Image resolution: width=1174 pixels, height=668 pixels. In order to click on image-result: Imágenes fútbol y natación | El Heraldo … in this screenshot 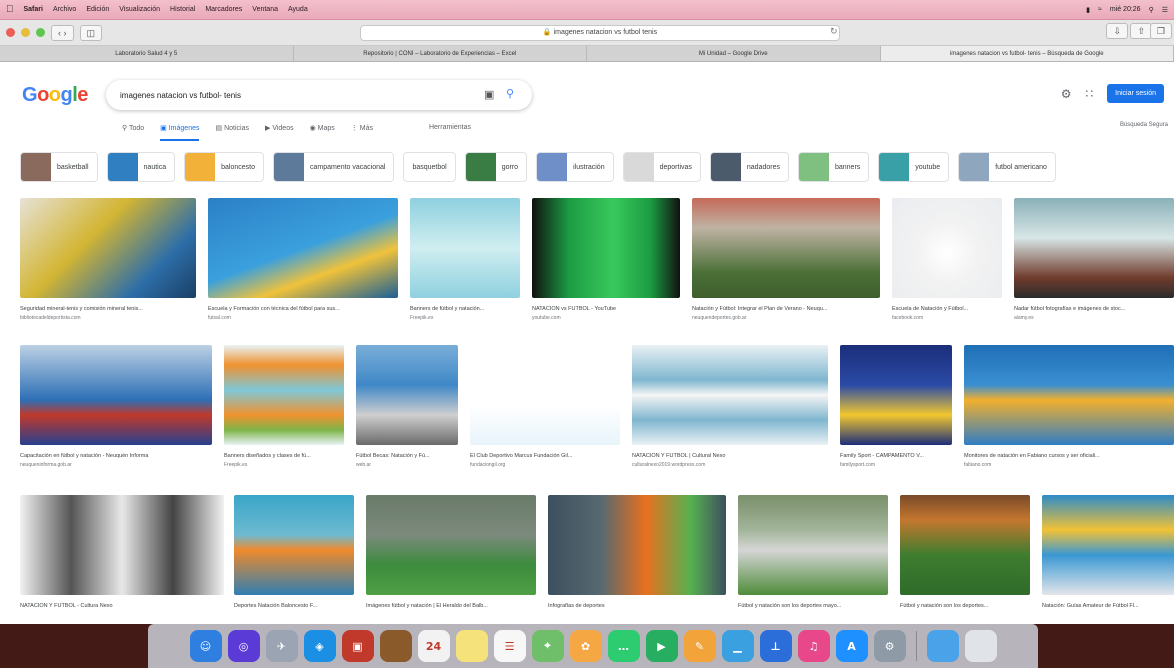, I will do `click(451, 552)`.